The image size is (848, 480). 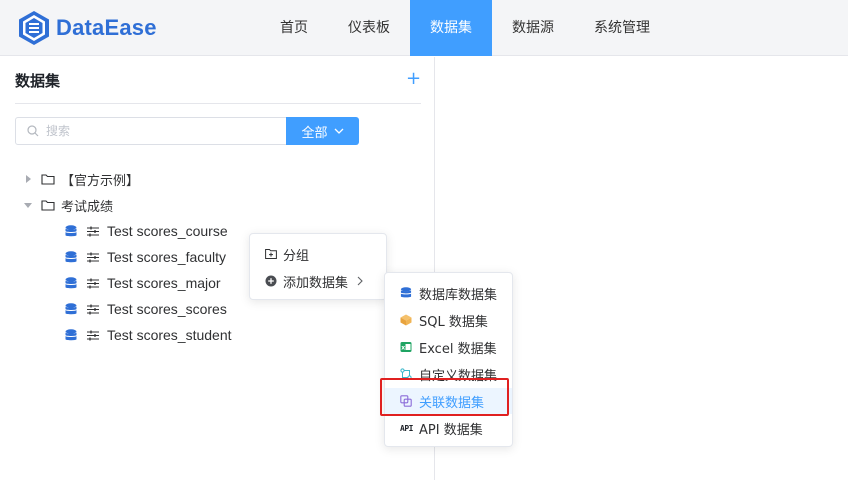 I want to click on main-nav: 首页 仪表板 数据集 数据源 系统管理, so click(x=465, y=28).